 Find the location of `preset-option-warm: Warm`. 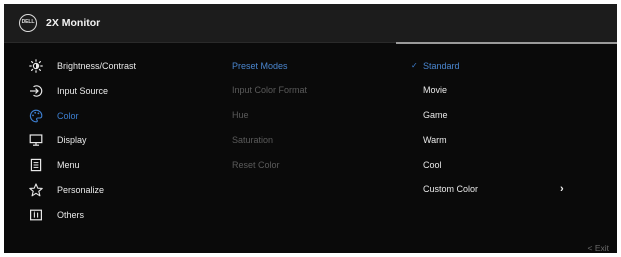

preset-option-warm: Warm is located at coordinates (491, 142).